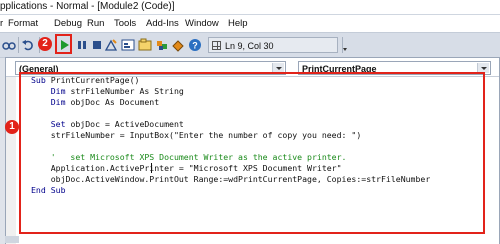  I want to click on menu-item-tools: Tools, so click(125, 23).